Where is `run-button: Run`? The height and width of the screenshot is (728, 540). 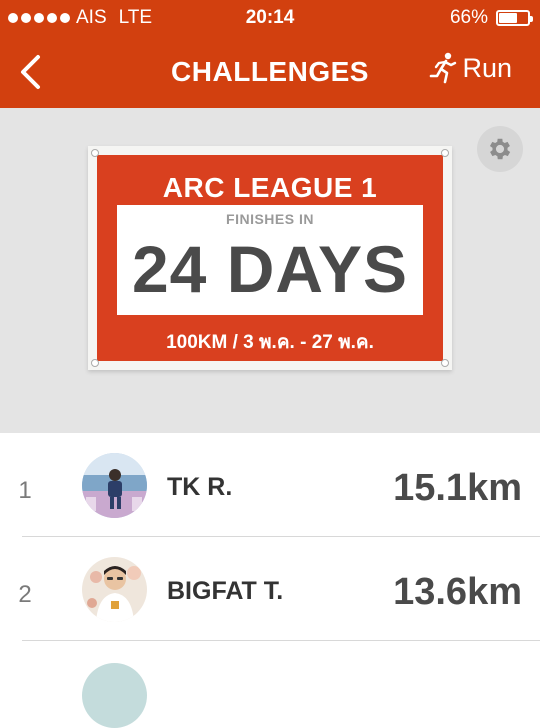 run-button: Run is located at coordinates (470, 68).